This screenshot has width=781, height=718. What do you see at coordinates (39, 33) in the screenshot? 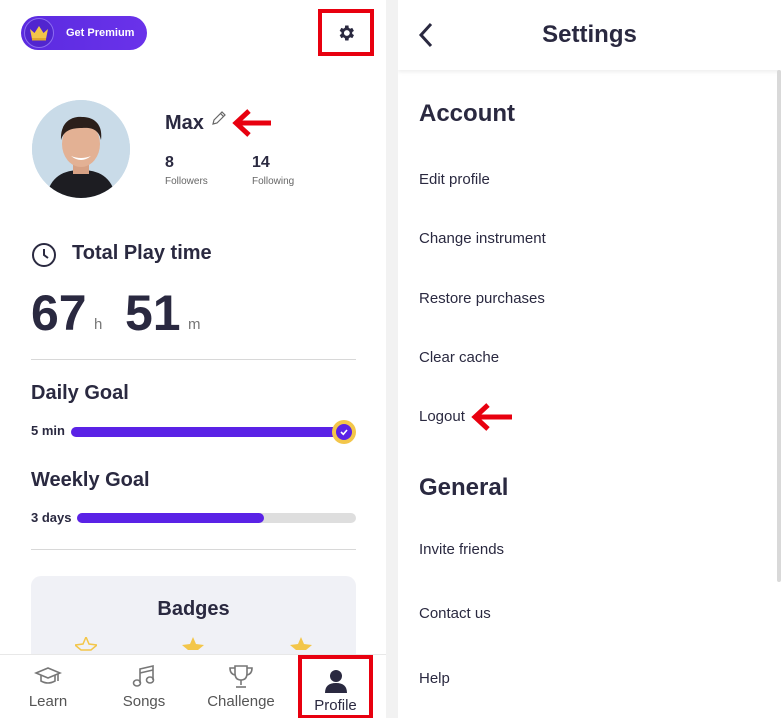
I see `crown-icon` at bounding box center [39, 33].